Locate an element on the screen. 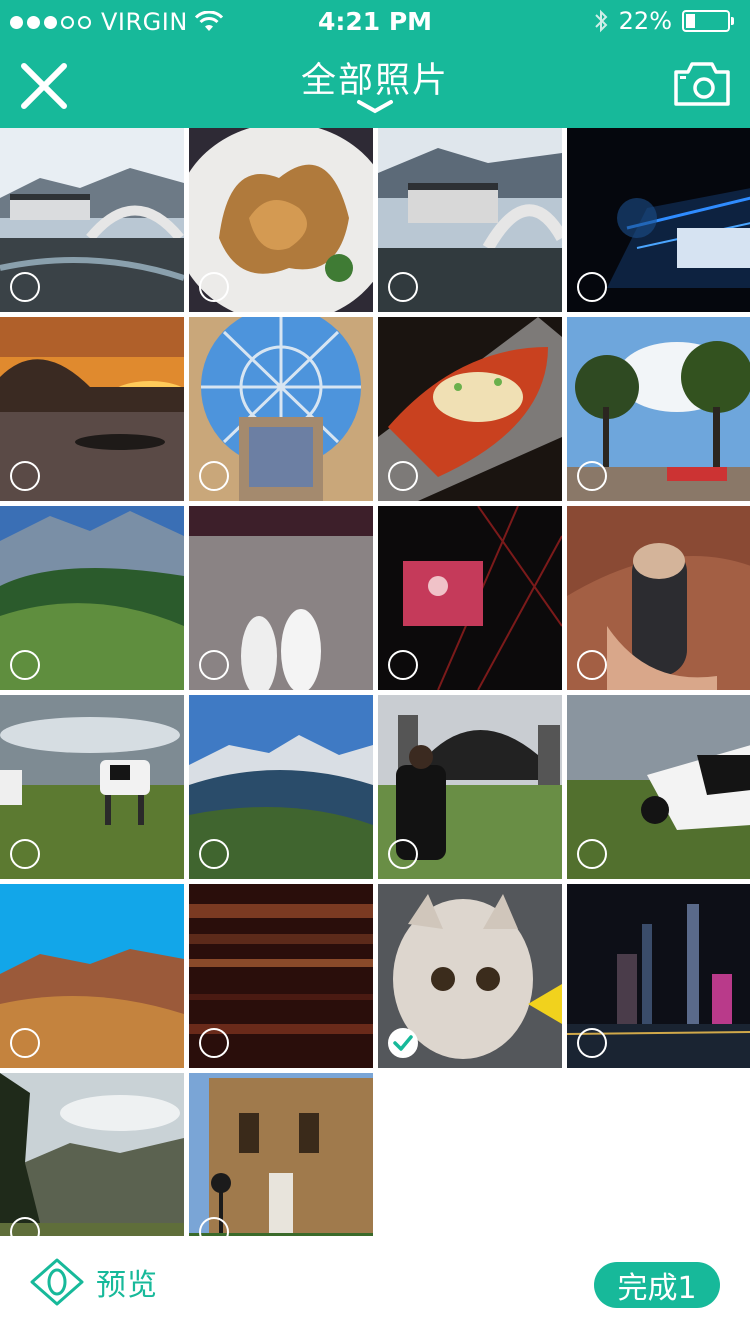  done-button: 完成1 is located at coordinates (657, 1285).